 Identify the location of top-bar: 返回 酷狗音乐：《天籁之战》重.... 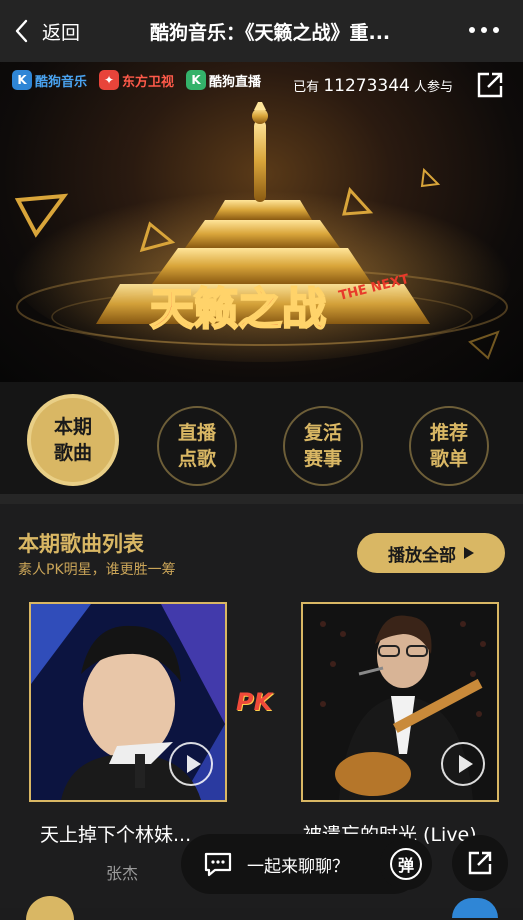
(261, 31).